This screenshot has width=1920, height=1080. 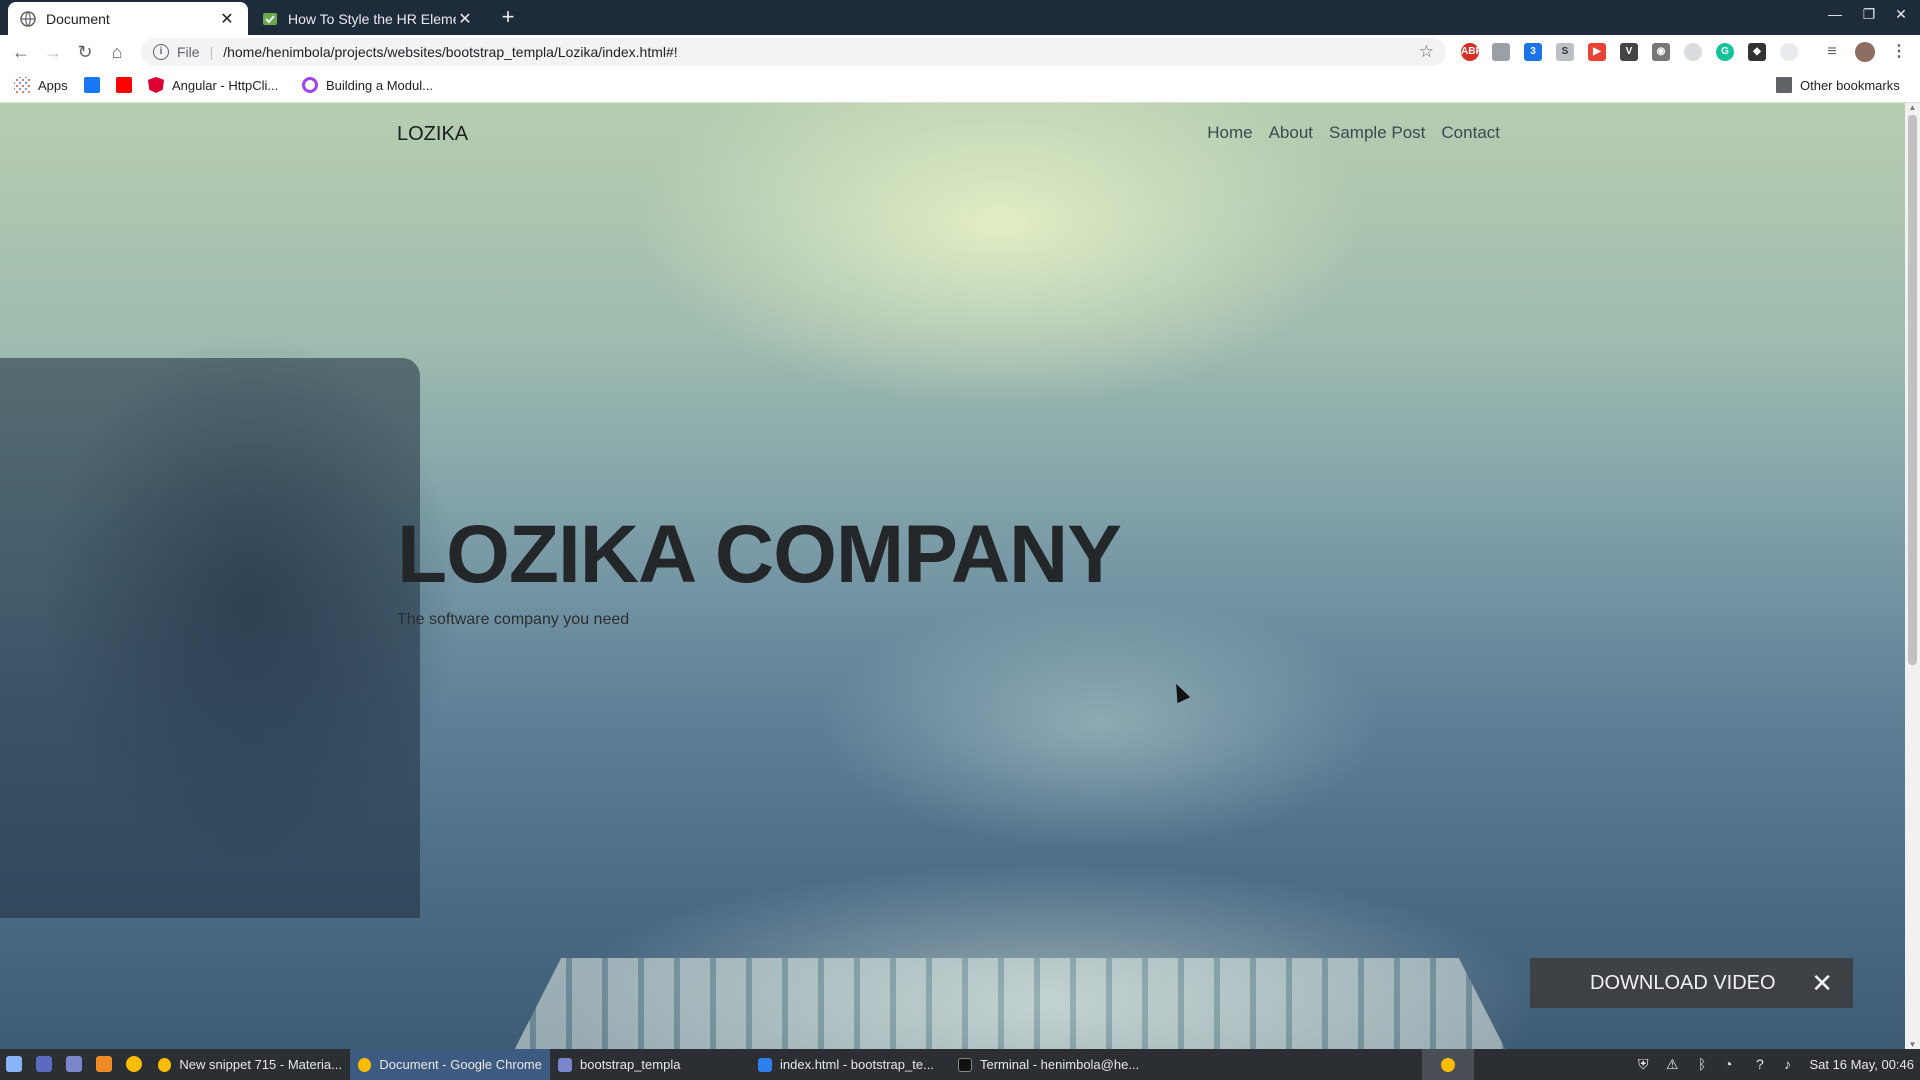 What do you see at coordinates (128, 18) in the screenshot?
I see `tab-document: Document ✕` at bounding box center [128, 18].